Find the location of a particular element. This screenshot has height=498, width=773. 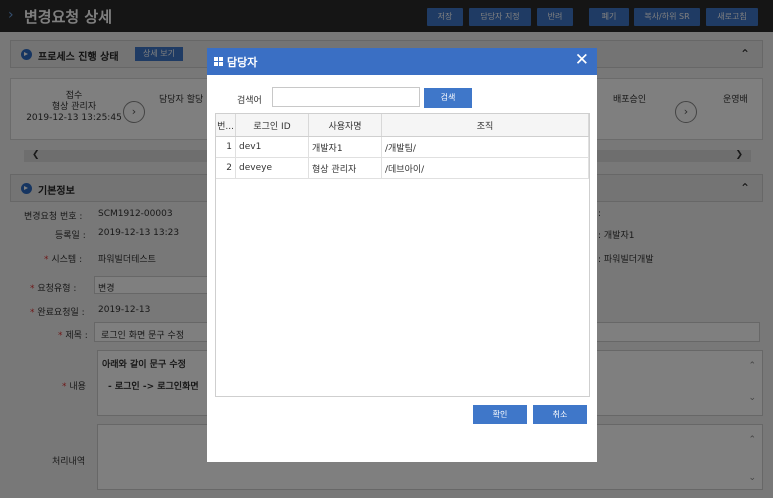

col-login-id: 로그인 ID is located at coordinates (272, 125).